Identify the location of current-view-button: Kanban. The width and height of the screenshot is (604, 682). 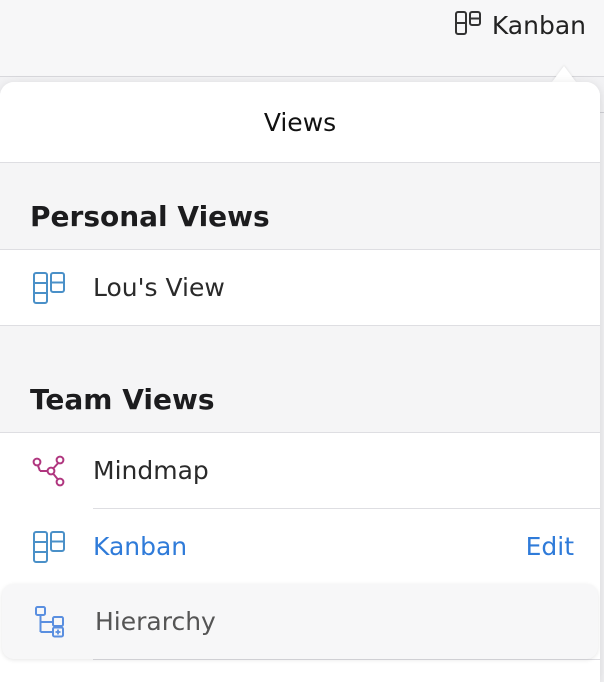
(520, 25).